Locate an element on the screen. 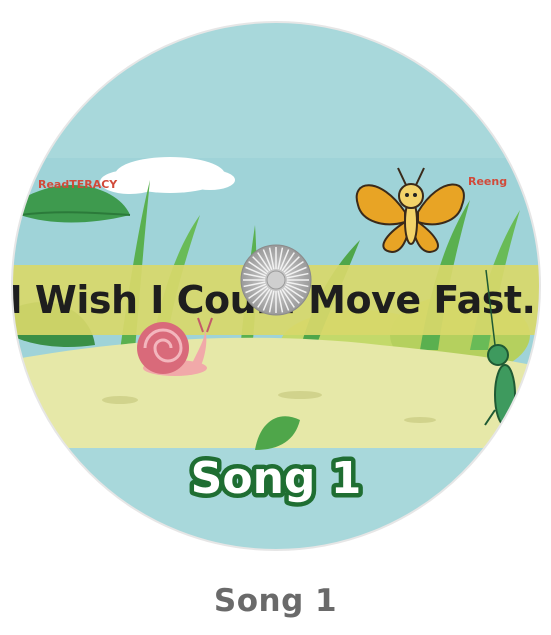 This screenshot has height=635, width=551. disc-hub is located at coordinates (276, 280).